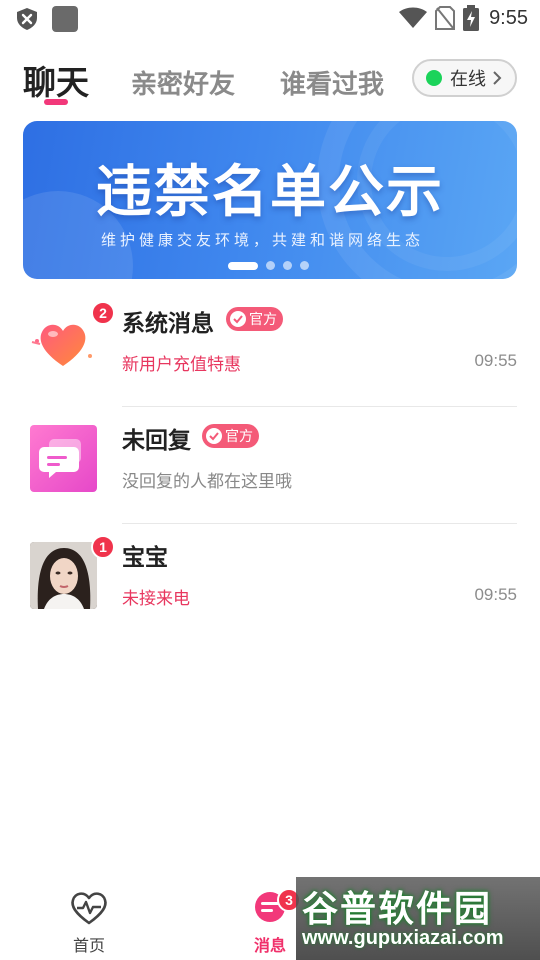  What do you see at coordinates (332, 82) in the screenshot?
I see `tab-who-viewed-me: 谁看过我` at bounding box center [332, 82].